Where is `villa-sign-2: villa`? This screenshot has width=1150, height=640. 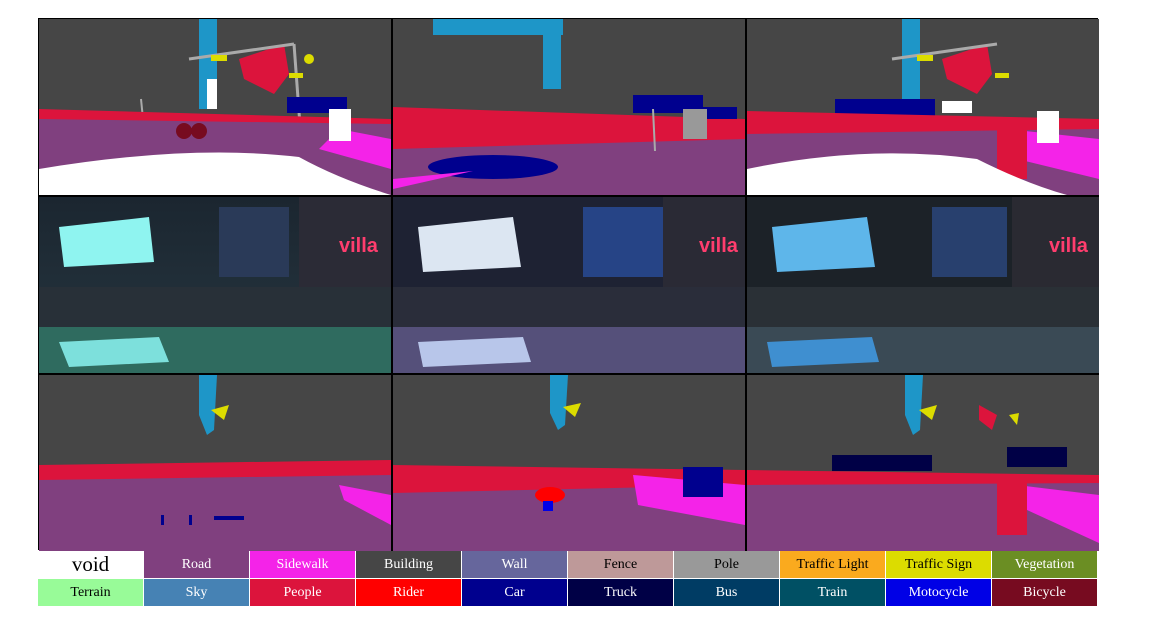
villa-sign-2: villa is located at coordinates (719, 246).